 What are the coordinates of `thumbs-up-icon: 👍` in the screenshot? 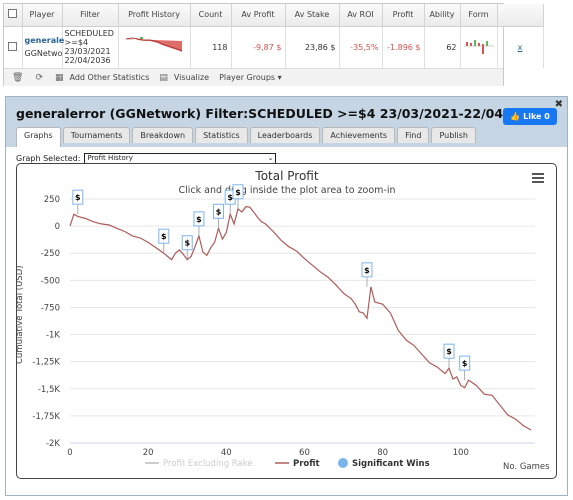 It's located at (515, 116).